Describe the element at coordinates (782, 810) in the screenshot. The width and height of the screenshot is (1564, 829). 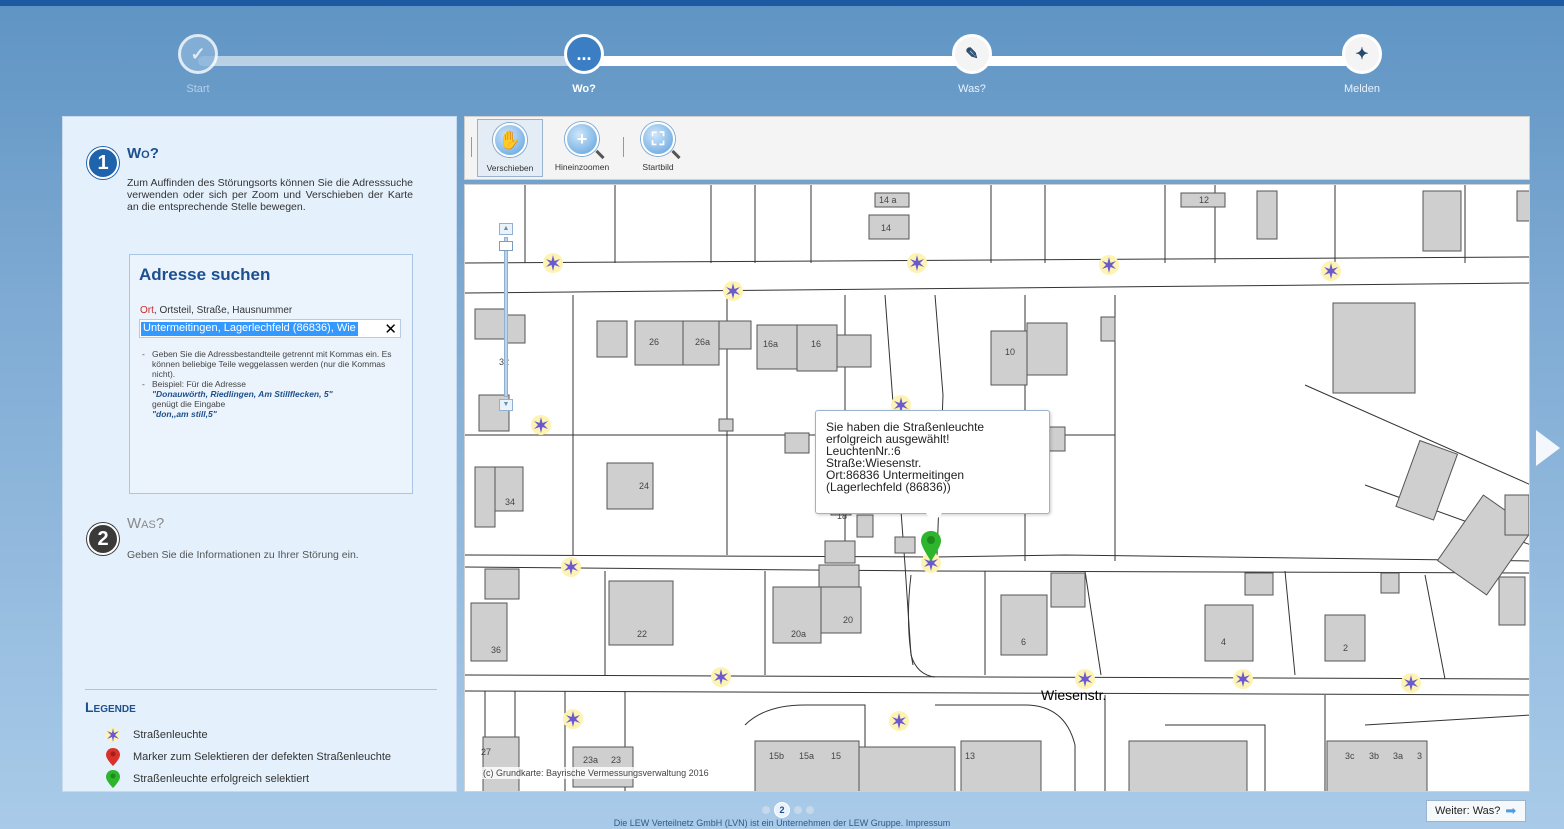
I see `page-dot-current: 2` at that location.